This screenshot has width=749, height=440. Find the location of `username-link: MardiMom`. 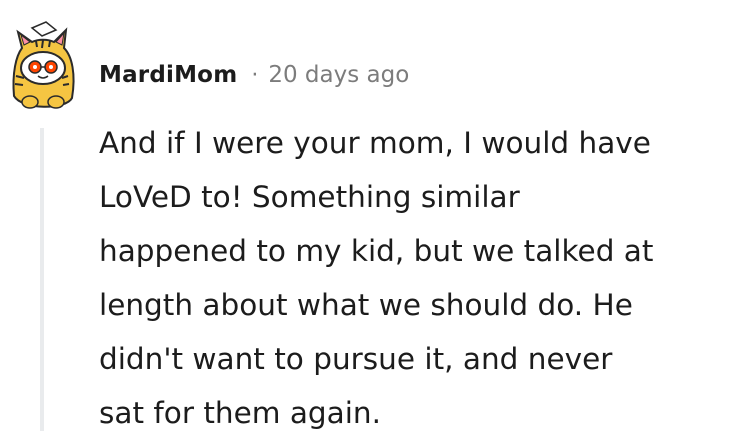

username-link: MardiMom is located at coordinates (168, 75).